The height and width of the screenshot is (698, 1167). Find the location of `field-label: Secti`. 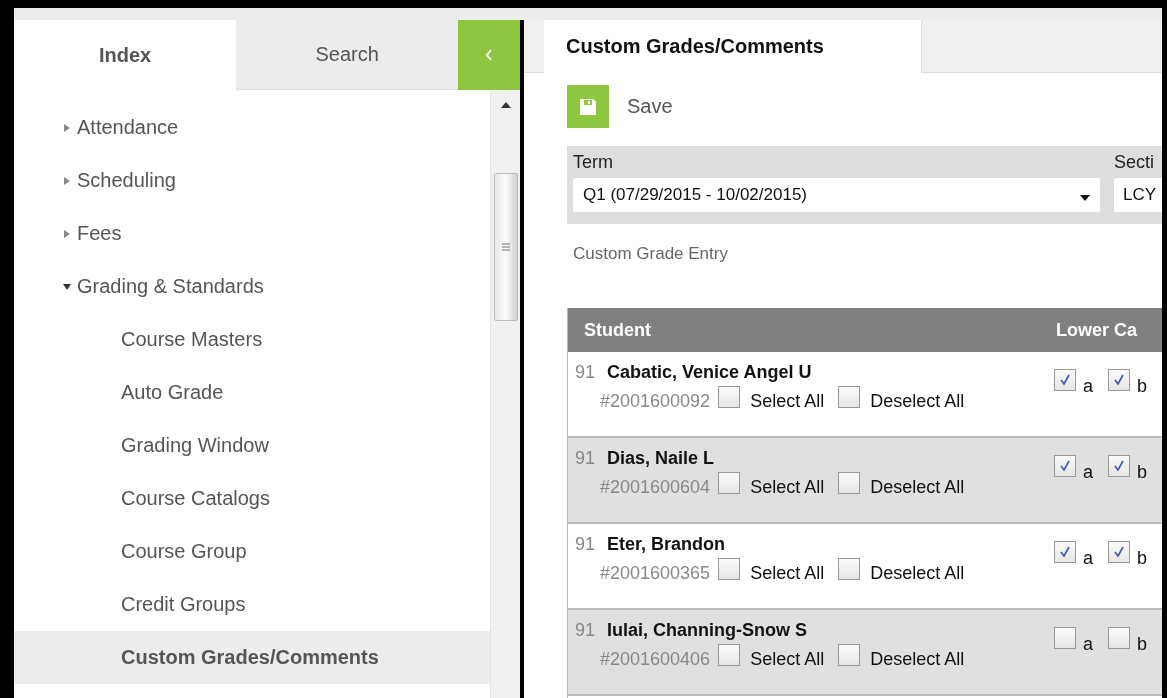

field-label: Secti is located at coordinates (1135, 163).